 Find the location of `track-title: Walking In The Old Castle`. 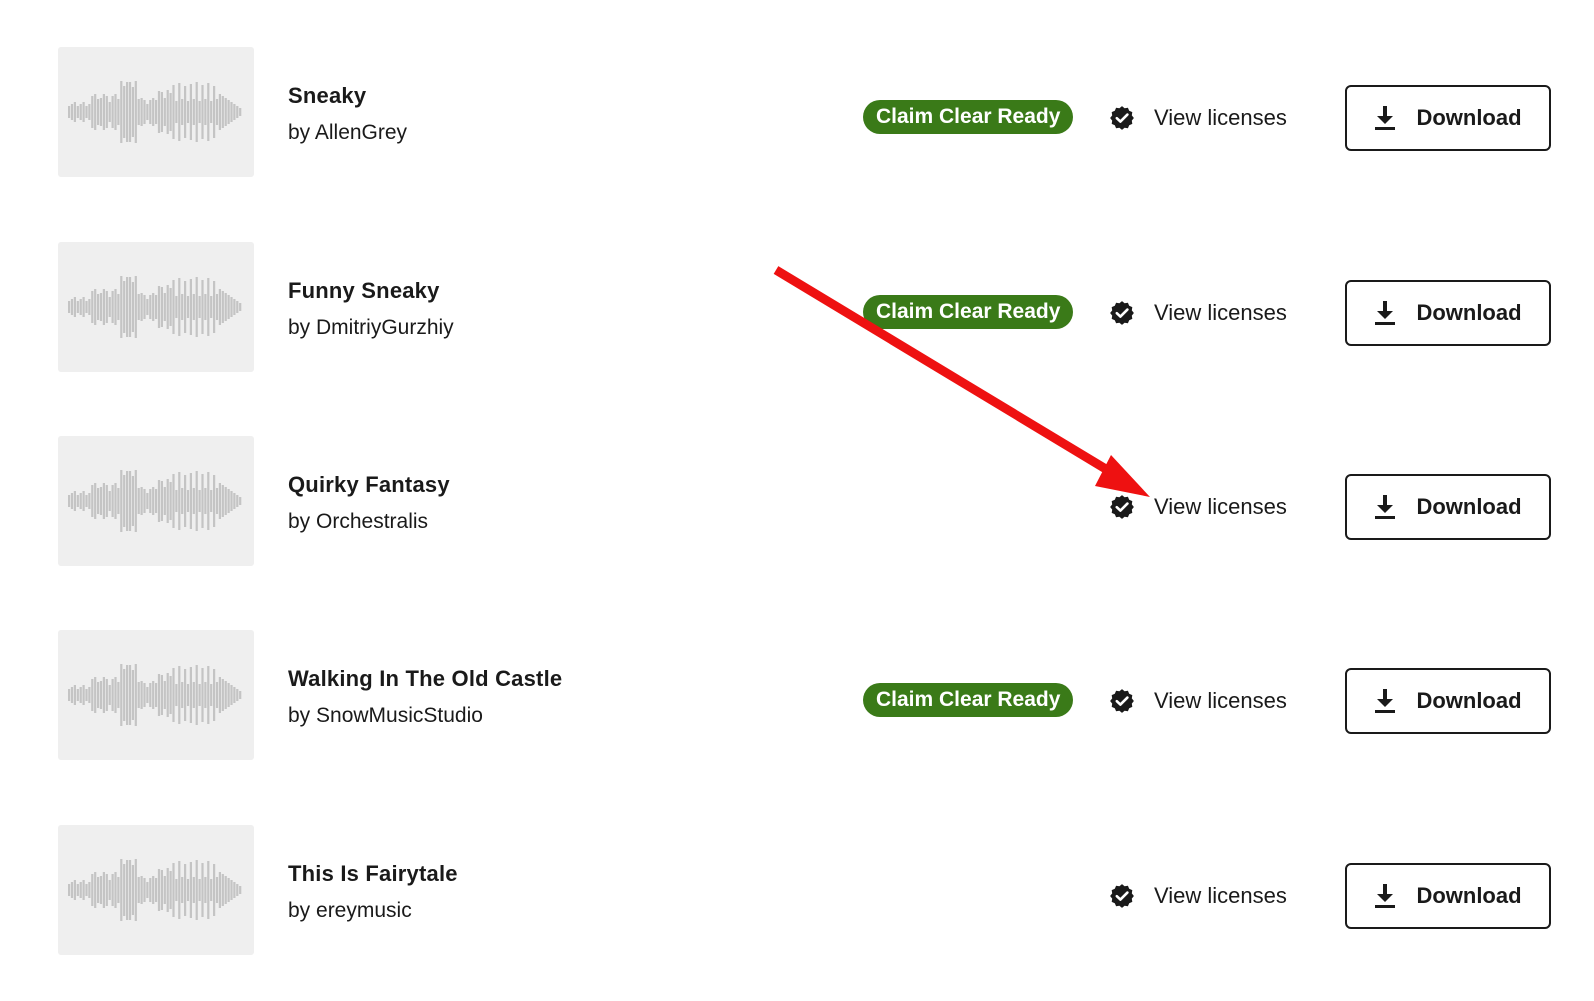

track-title: Walking In The Old Castle is located at coordinates (425, 679).